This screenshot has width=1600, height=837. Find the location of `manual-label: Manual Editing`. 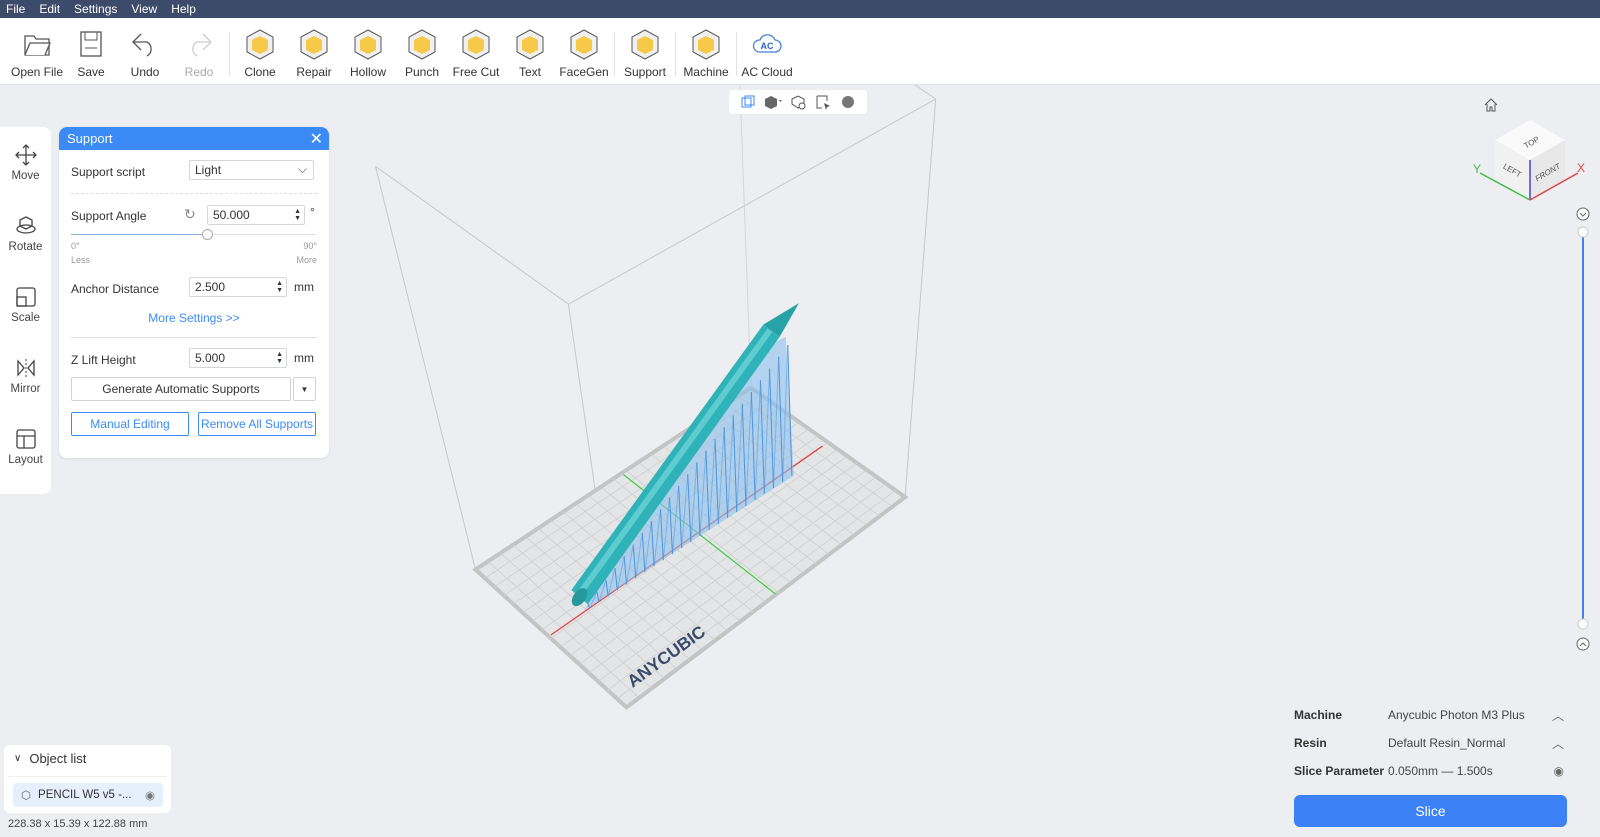

manual-label: Manual Editing is located at coordinates (130, 424).